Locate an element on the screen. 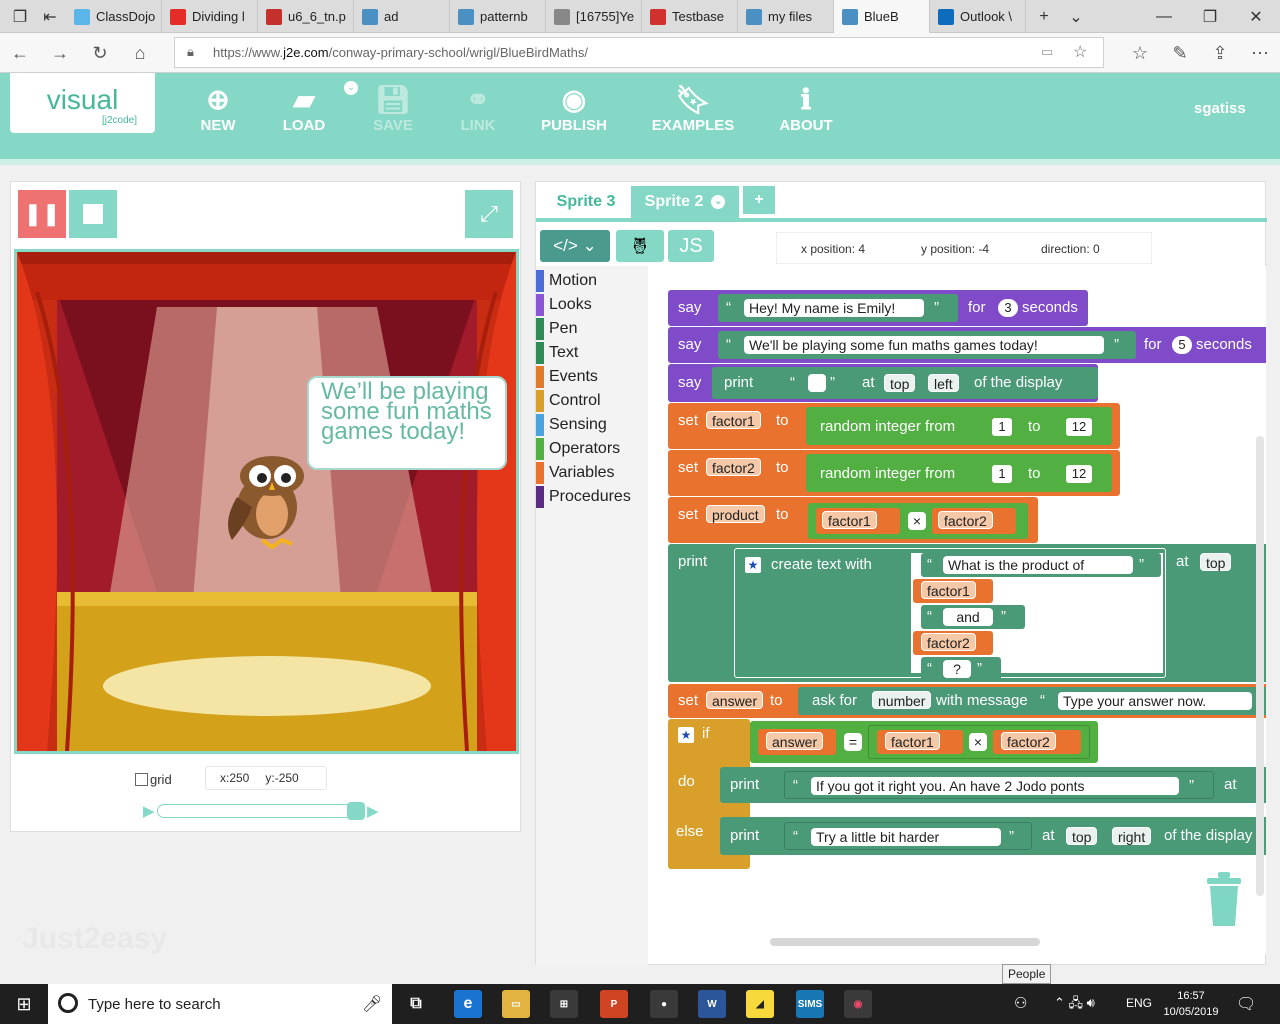  factor2-dropdown: factor2 is located at coordinates (1028, 741).